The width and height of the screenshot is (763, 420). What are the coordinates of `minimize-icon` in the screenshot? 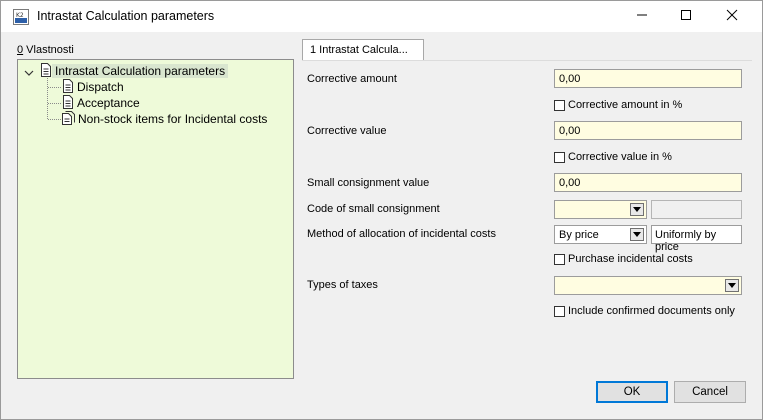 It's located at (642, 16).